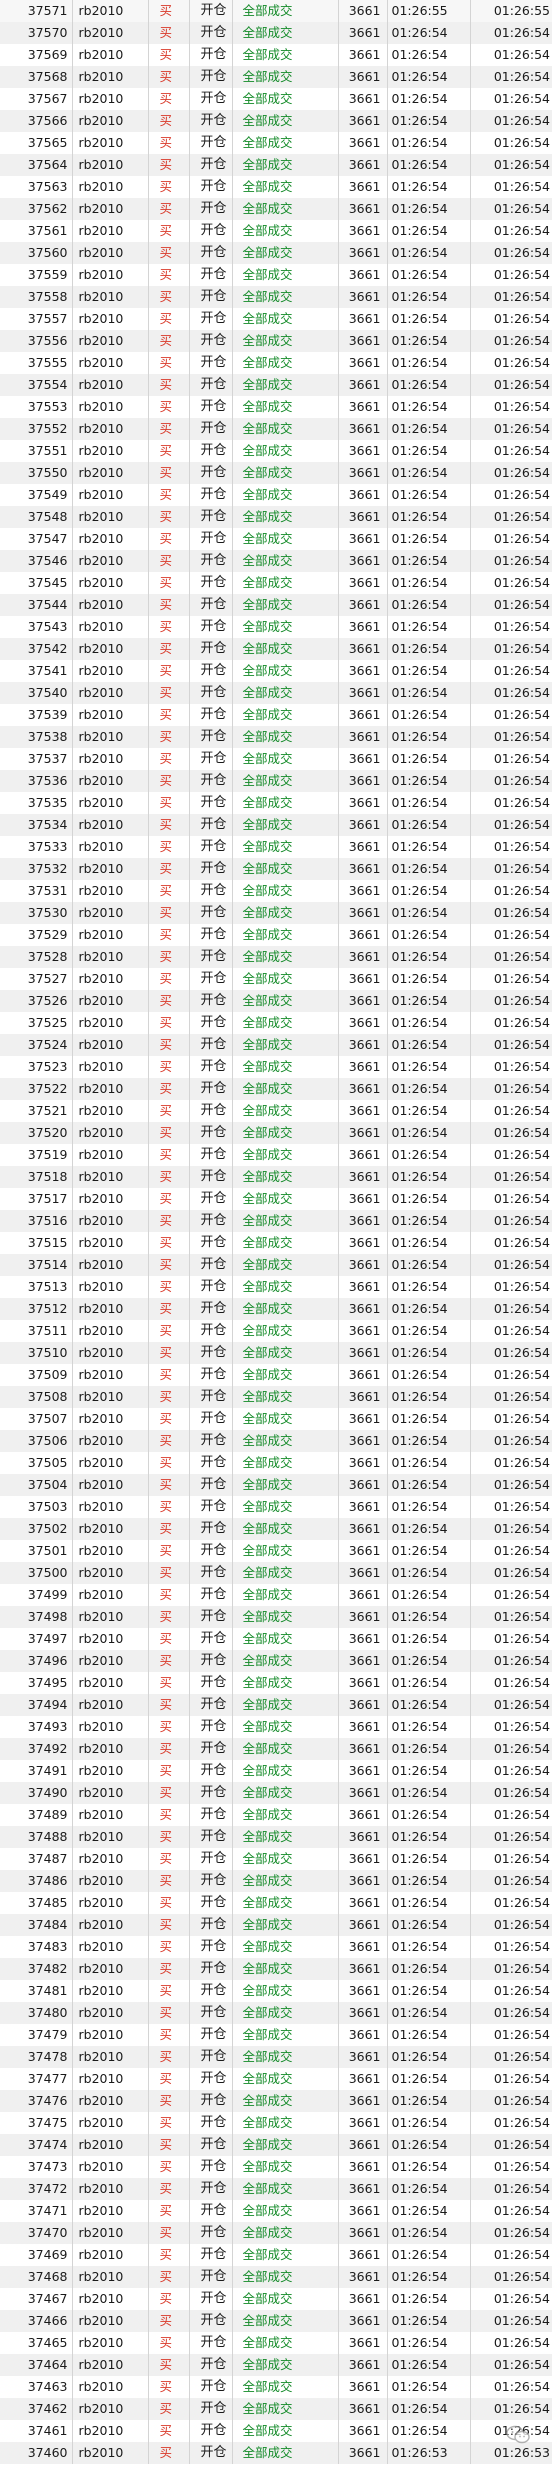 This screenshot has height=2465, width=552. Describe the element at coordinates (276, 803) in the screenshot. I see `order-row: 37535 rb2010 买开仓 全部成交 3661 01:26:54 01:26:54` at that location.